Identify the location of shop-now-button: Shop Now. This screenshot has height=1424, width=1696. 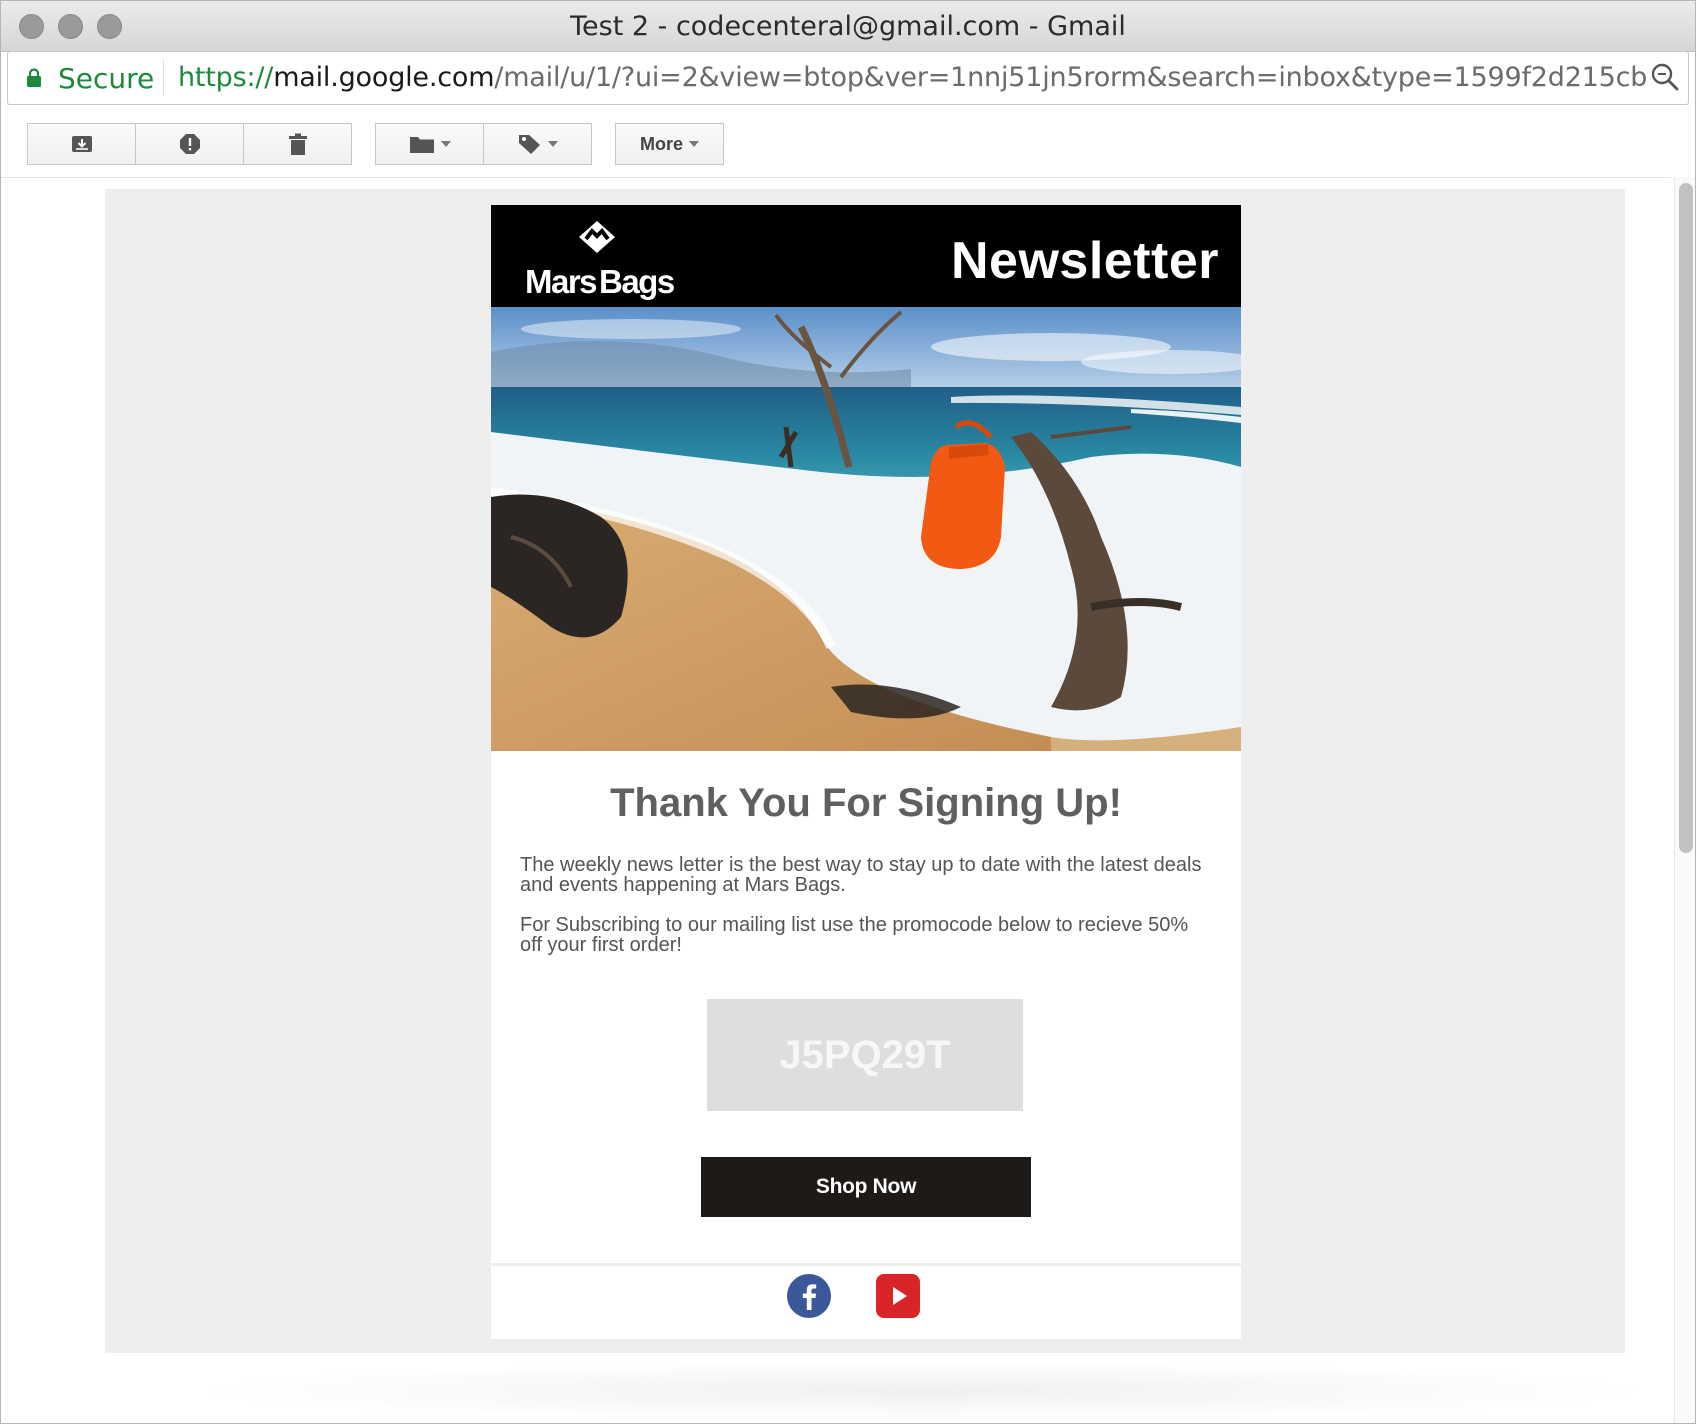
(866, 1187).